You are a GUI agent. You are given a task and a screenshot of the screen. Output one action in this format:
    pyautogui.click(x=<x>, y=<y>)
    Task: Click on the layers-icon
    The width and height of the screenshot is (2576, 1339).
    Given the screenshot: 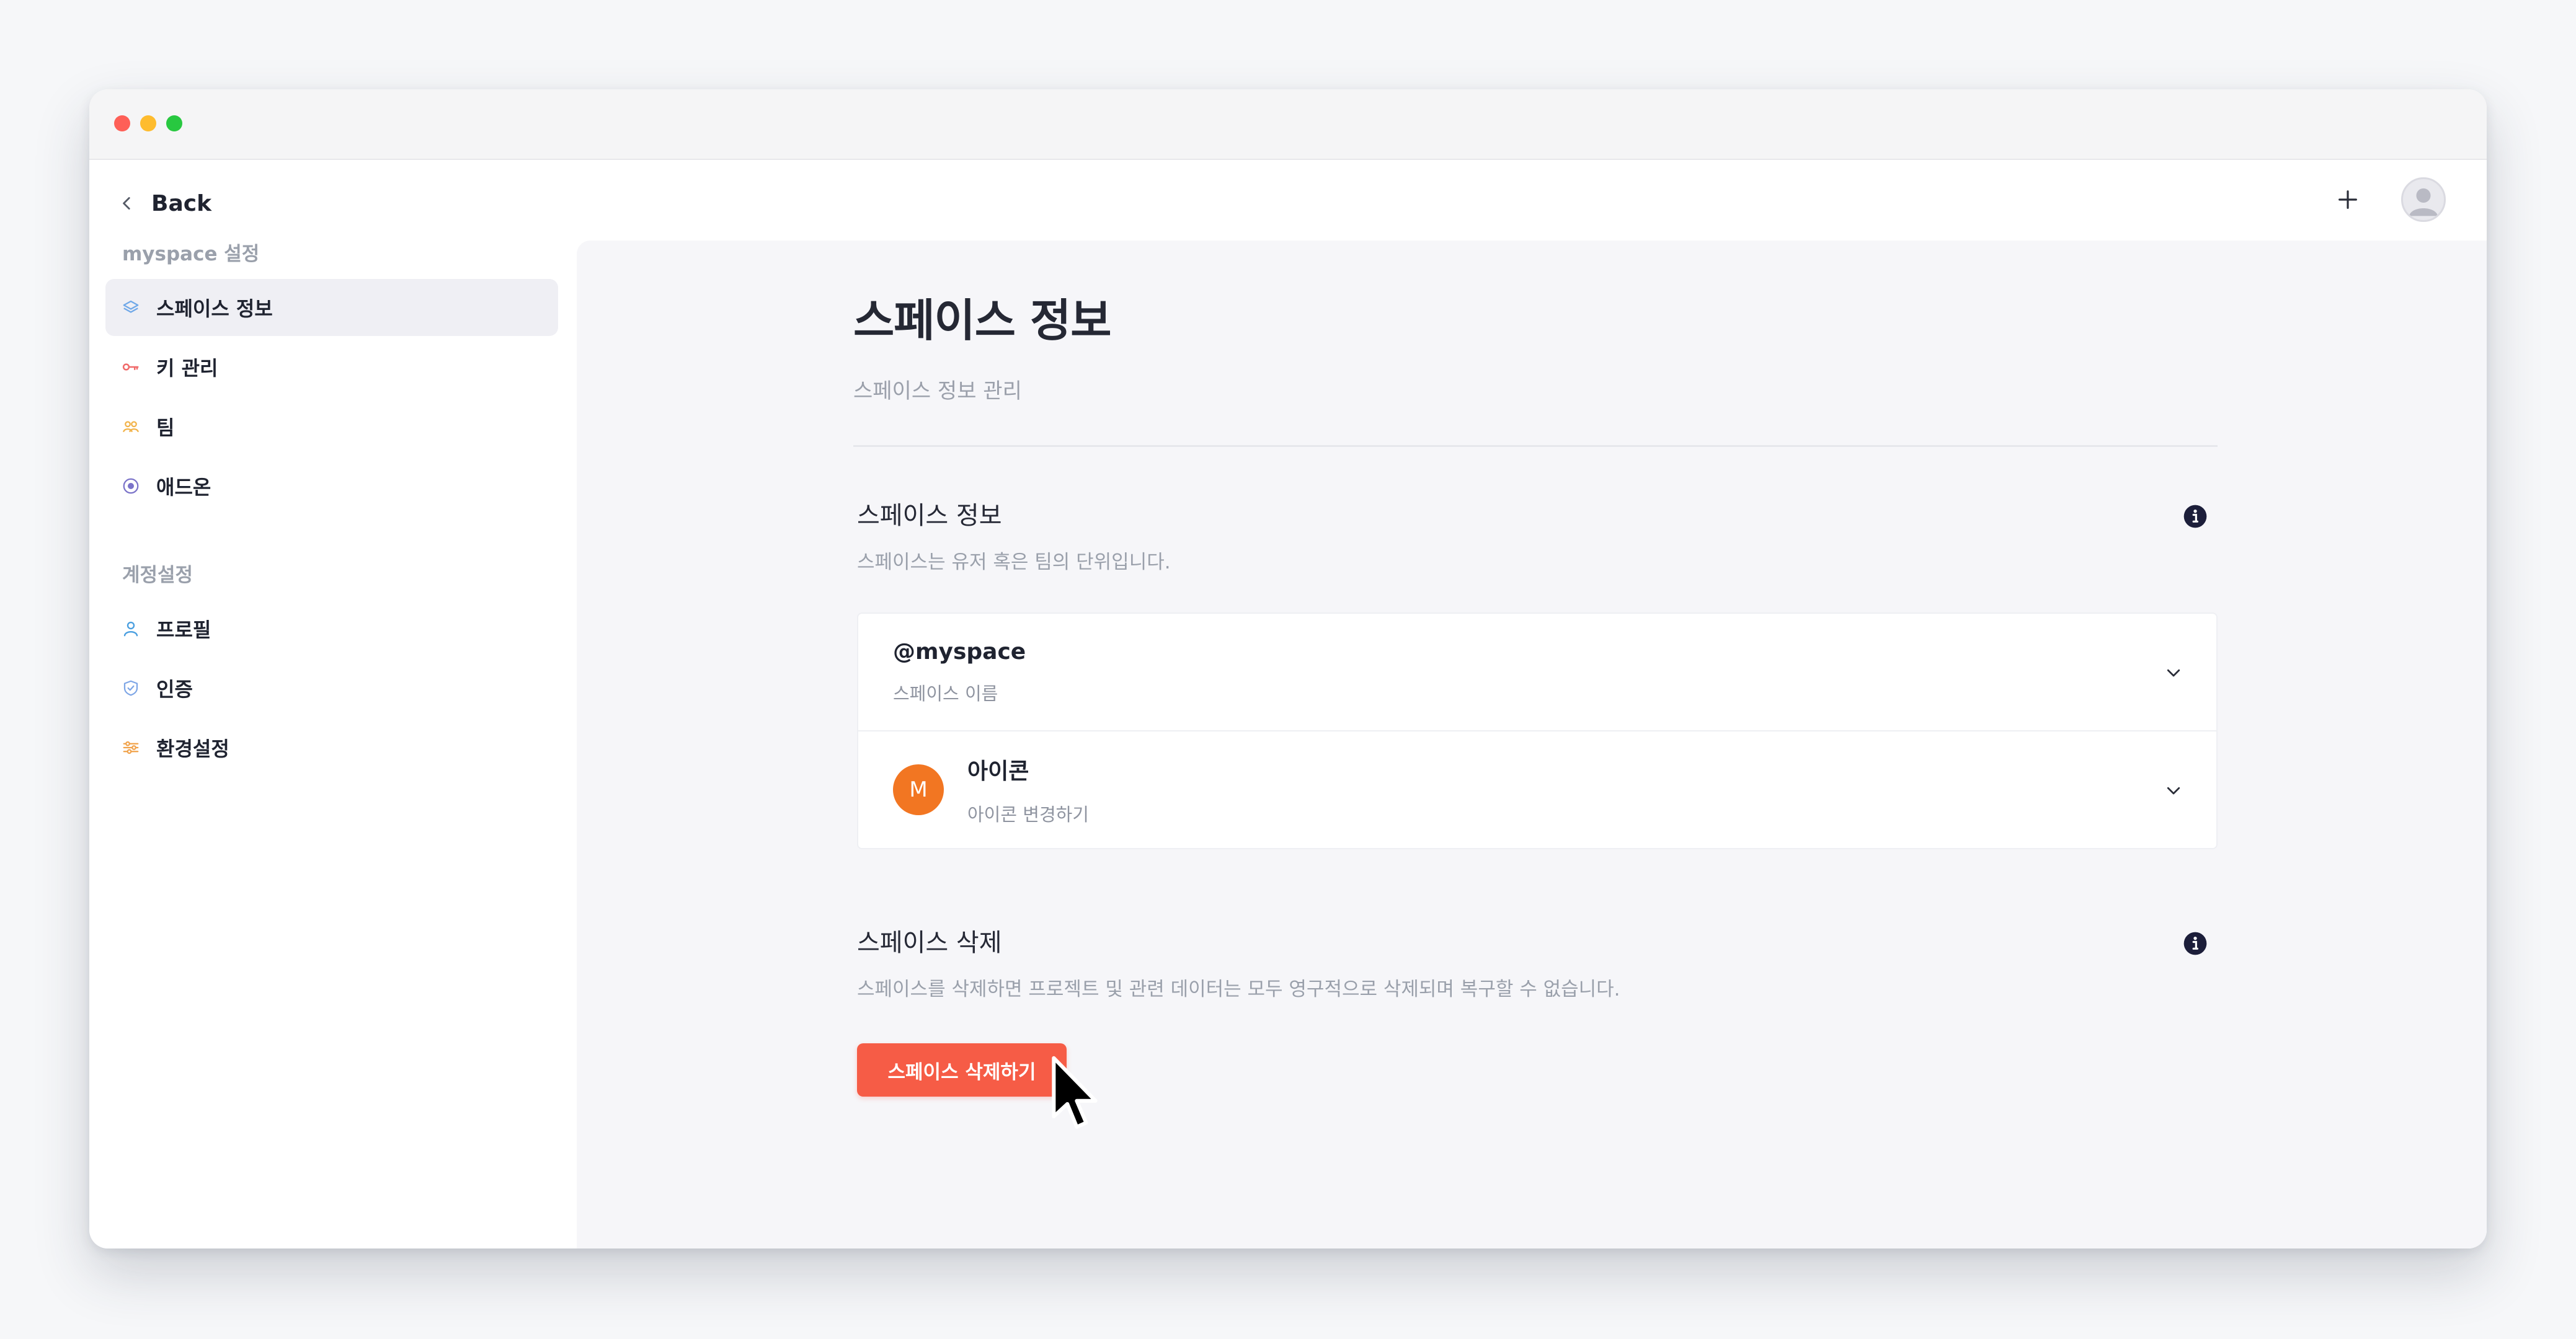 What is the action you would take?
    pyautogui.click(x=131, y=307)
    